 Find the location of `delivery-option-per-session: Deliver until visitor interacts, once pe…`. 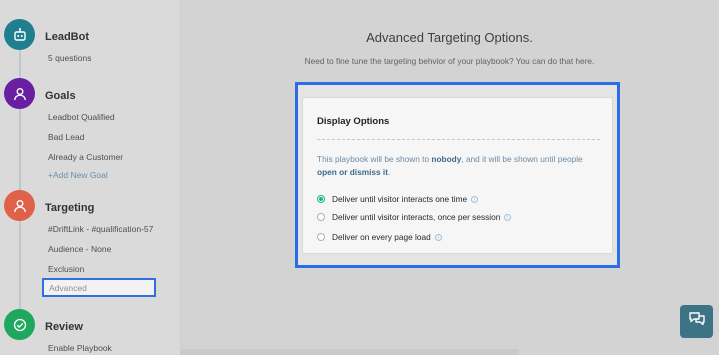

delivery-option-per-session: Deliver until visitor interacts, once pe… is located at coordinates (414, 217).